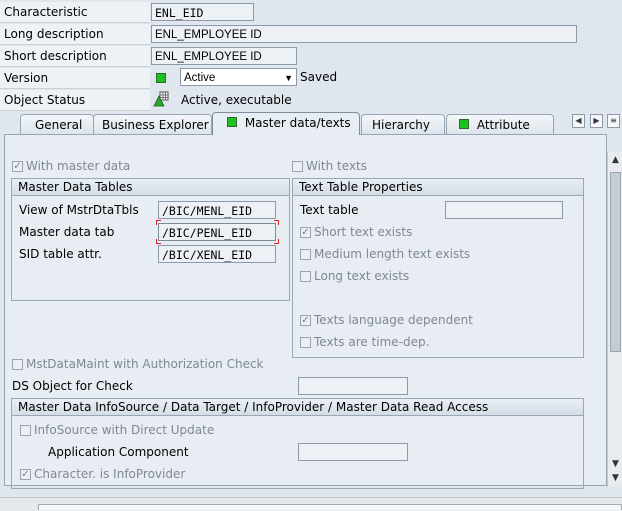 Image resolution: width=622 pixels, height=511 pixels. I want to click on bottom-container-edge, so click(330, 507).